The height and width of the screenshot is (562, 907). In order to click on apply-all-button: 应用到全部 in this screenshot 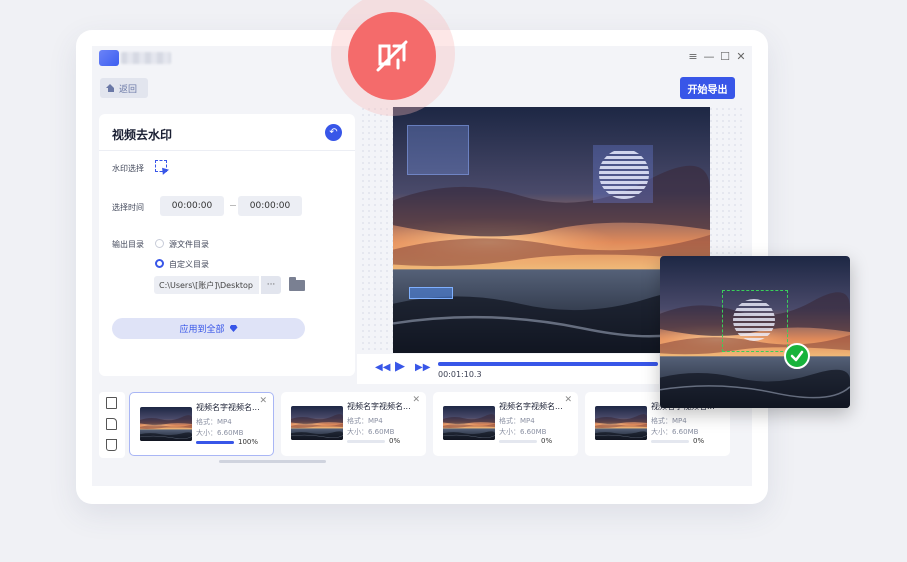, I will do `click(208, 328)`.